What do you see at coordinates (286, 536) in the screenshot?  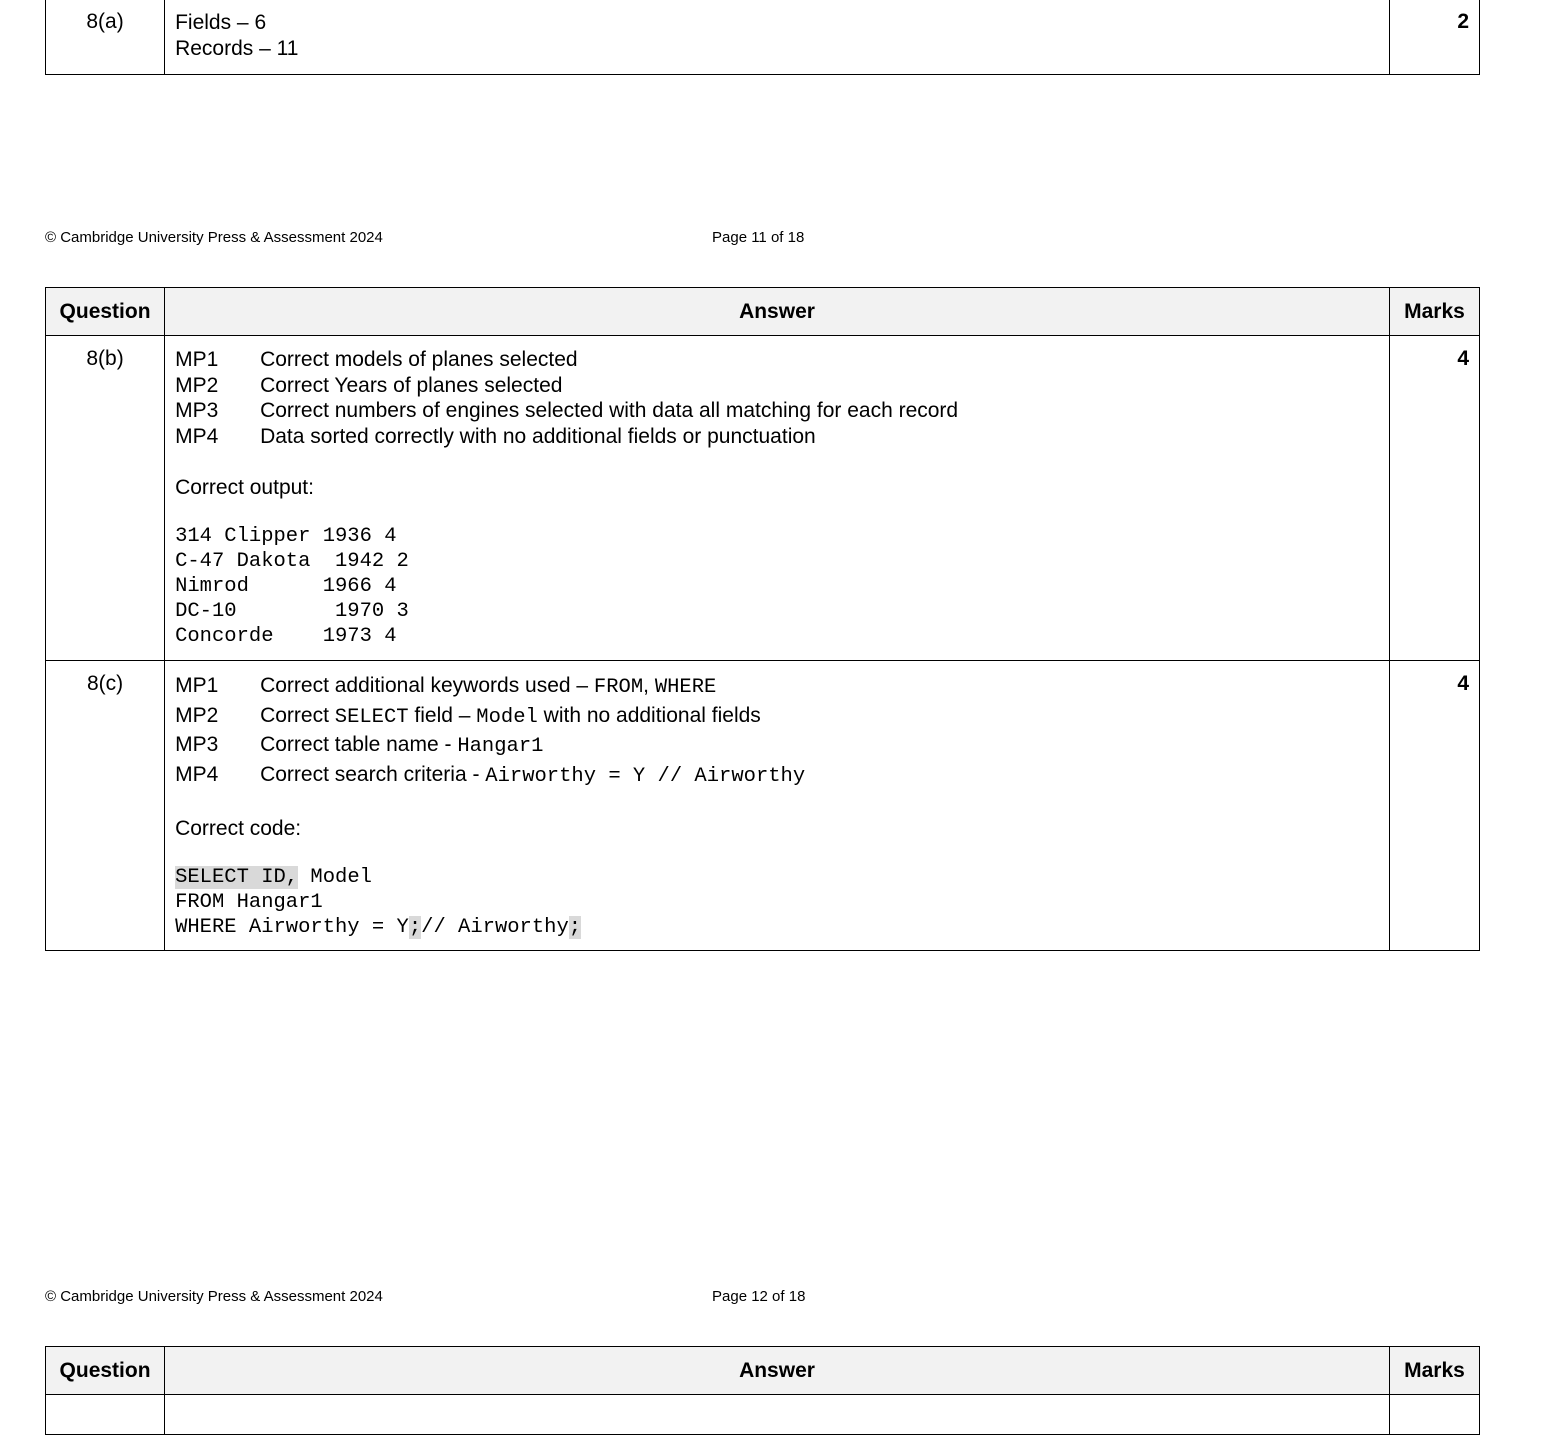 I see `code-line: 314 Clipper 1936 4` at bounding box center [286, 536].